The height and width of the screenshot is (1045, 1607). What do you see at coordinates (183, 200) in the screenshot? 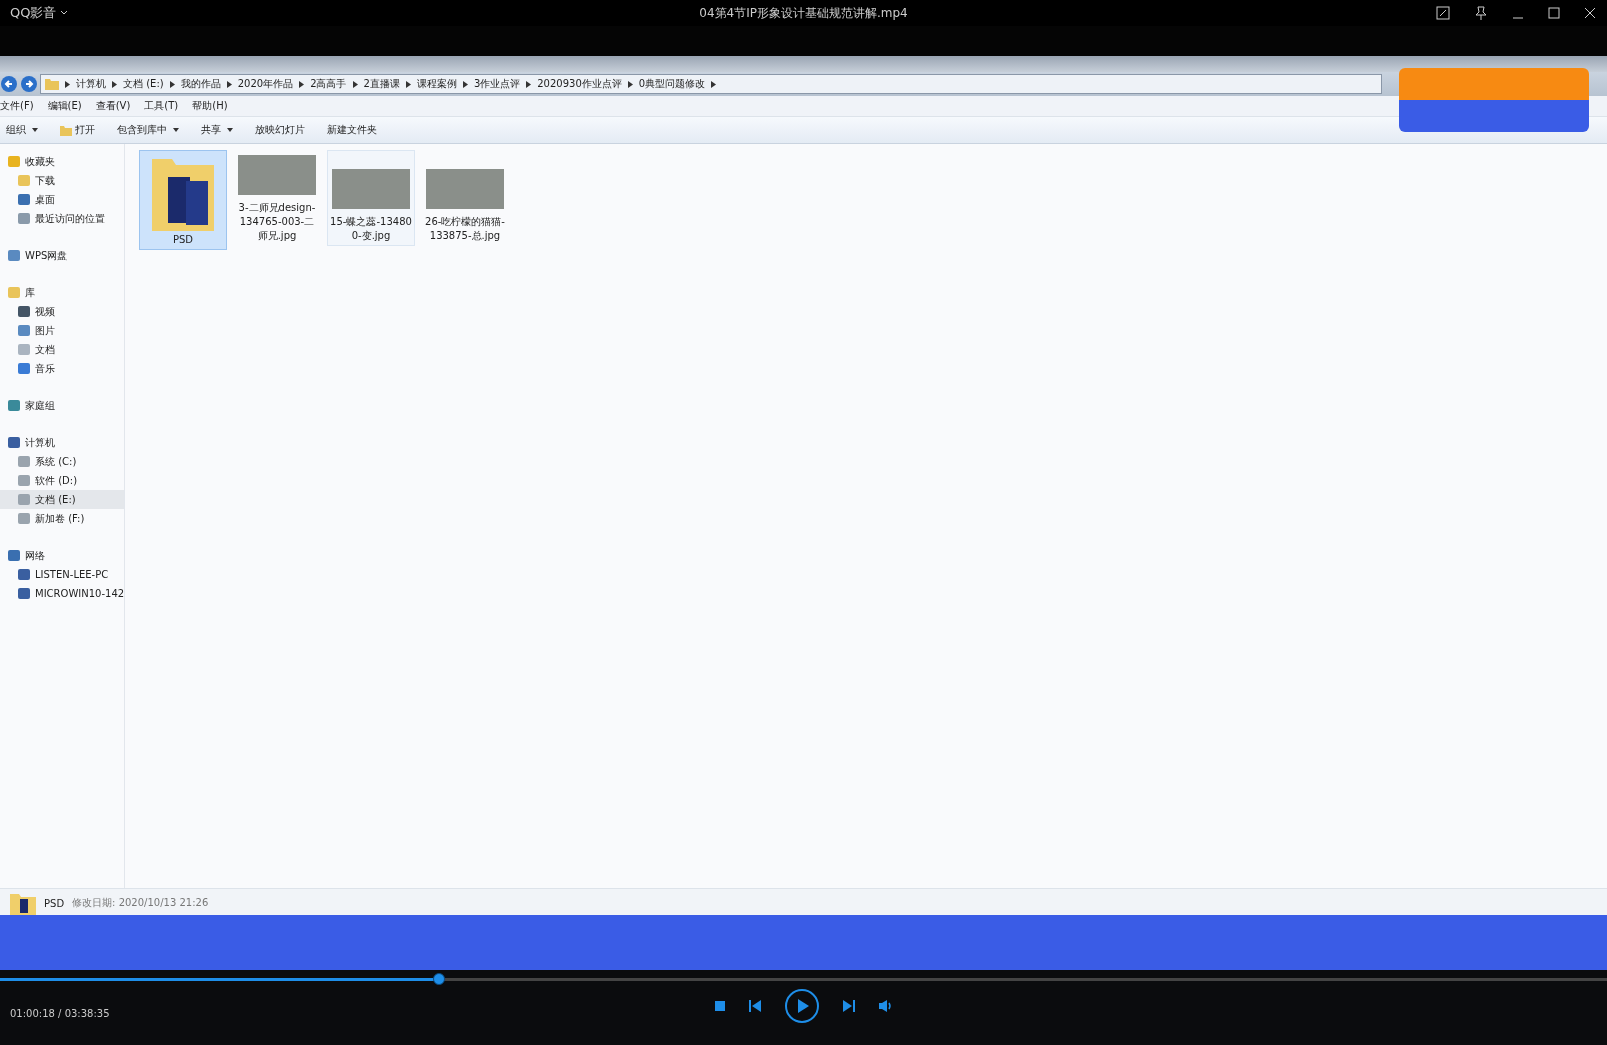
I see `file-item: PSD` at bounding box center [183, 200].